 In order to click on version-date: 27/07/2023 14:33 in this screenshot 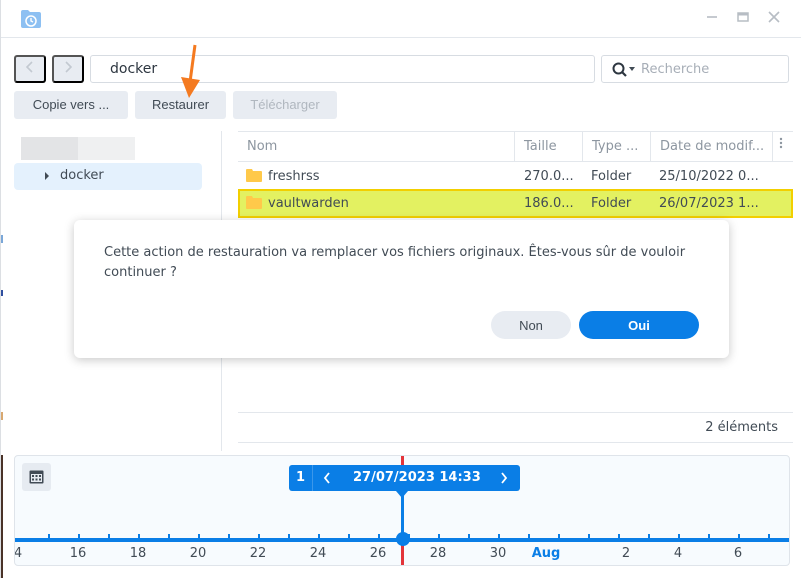, I will do `click(417, 477)`.